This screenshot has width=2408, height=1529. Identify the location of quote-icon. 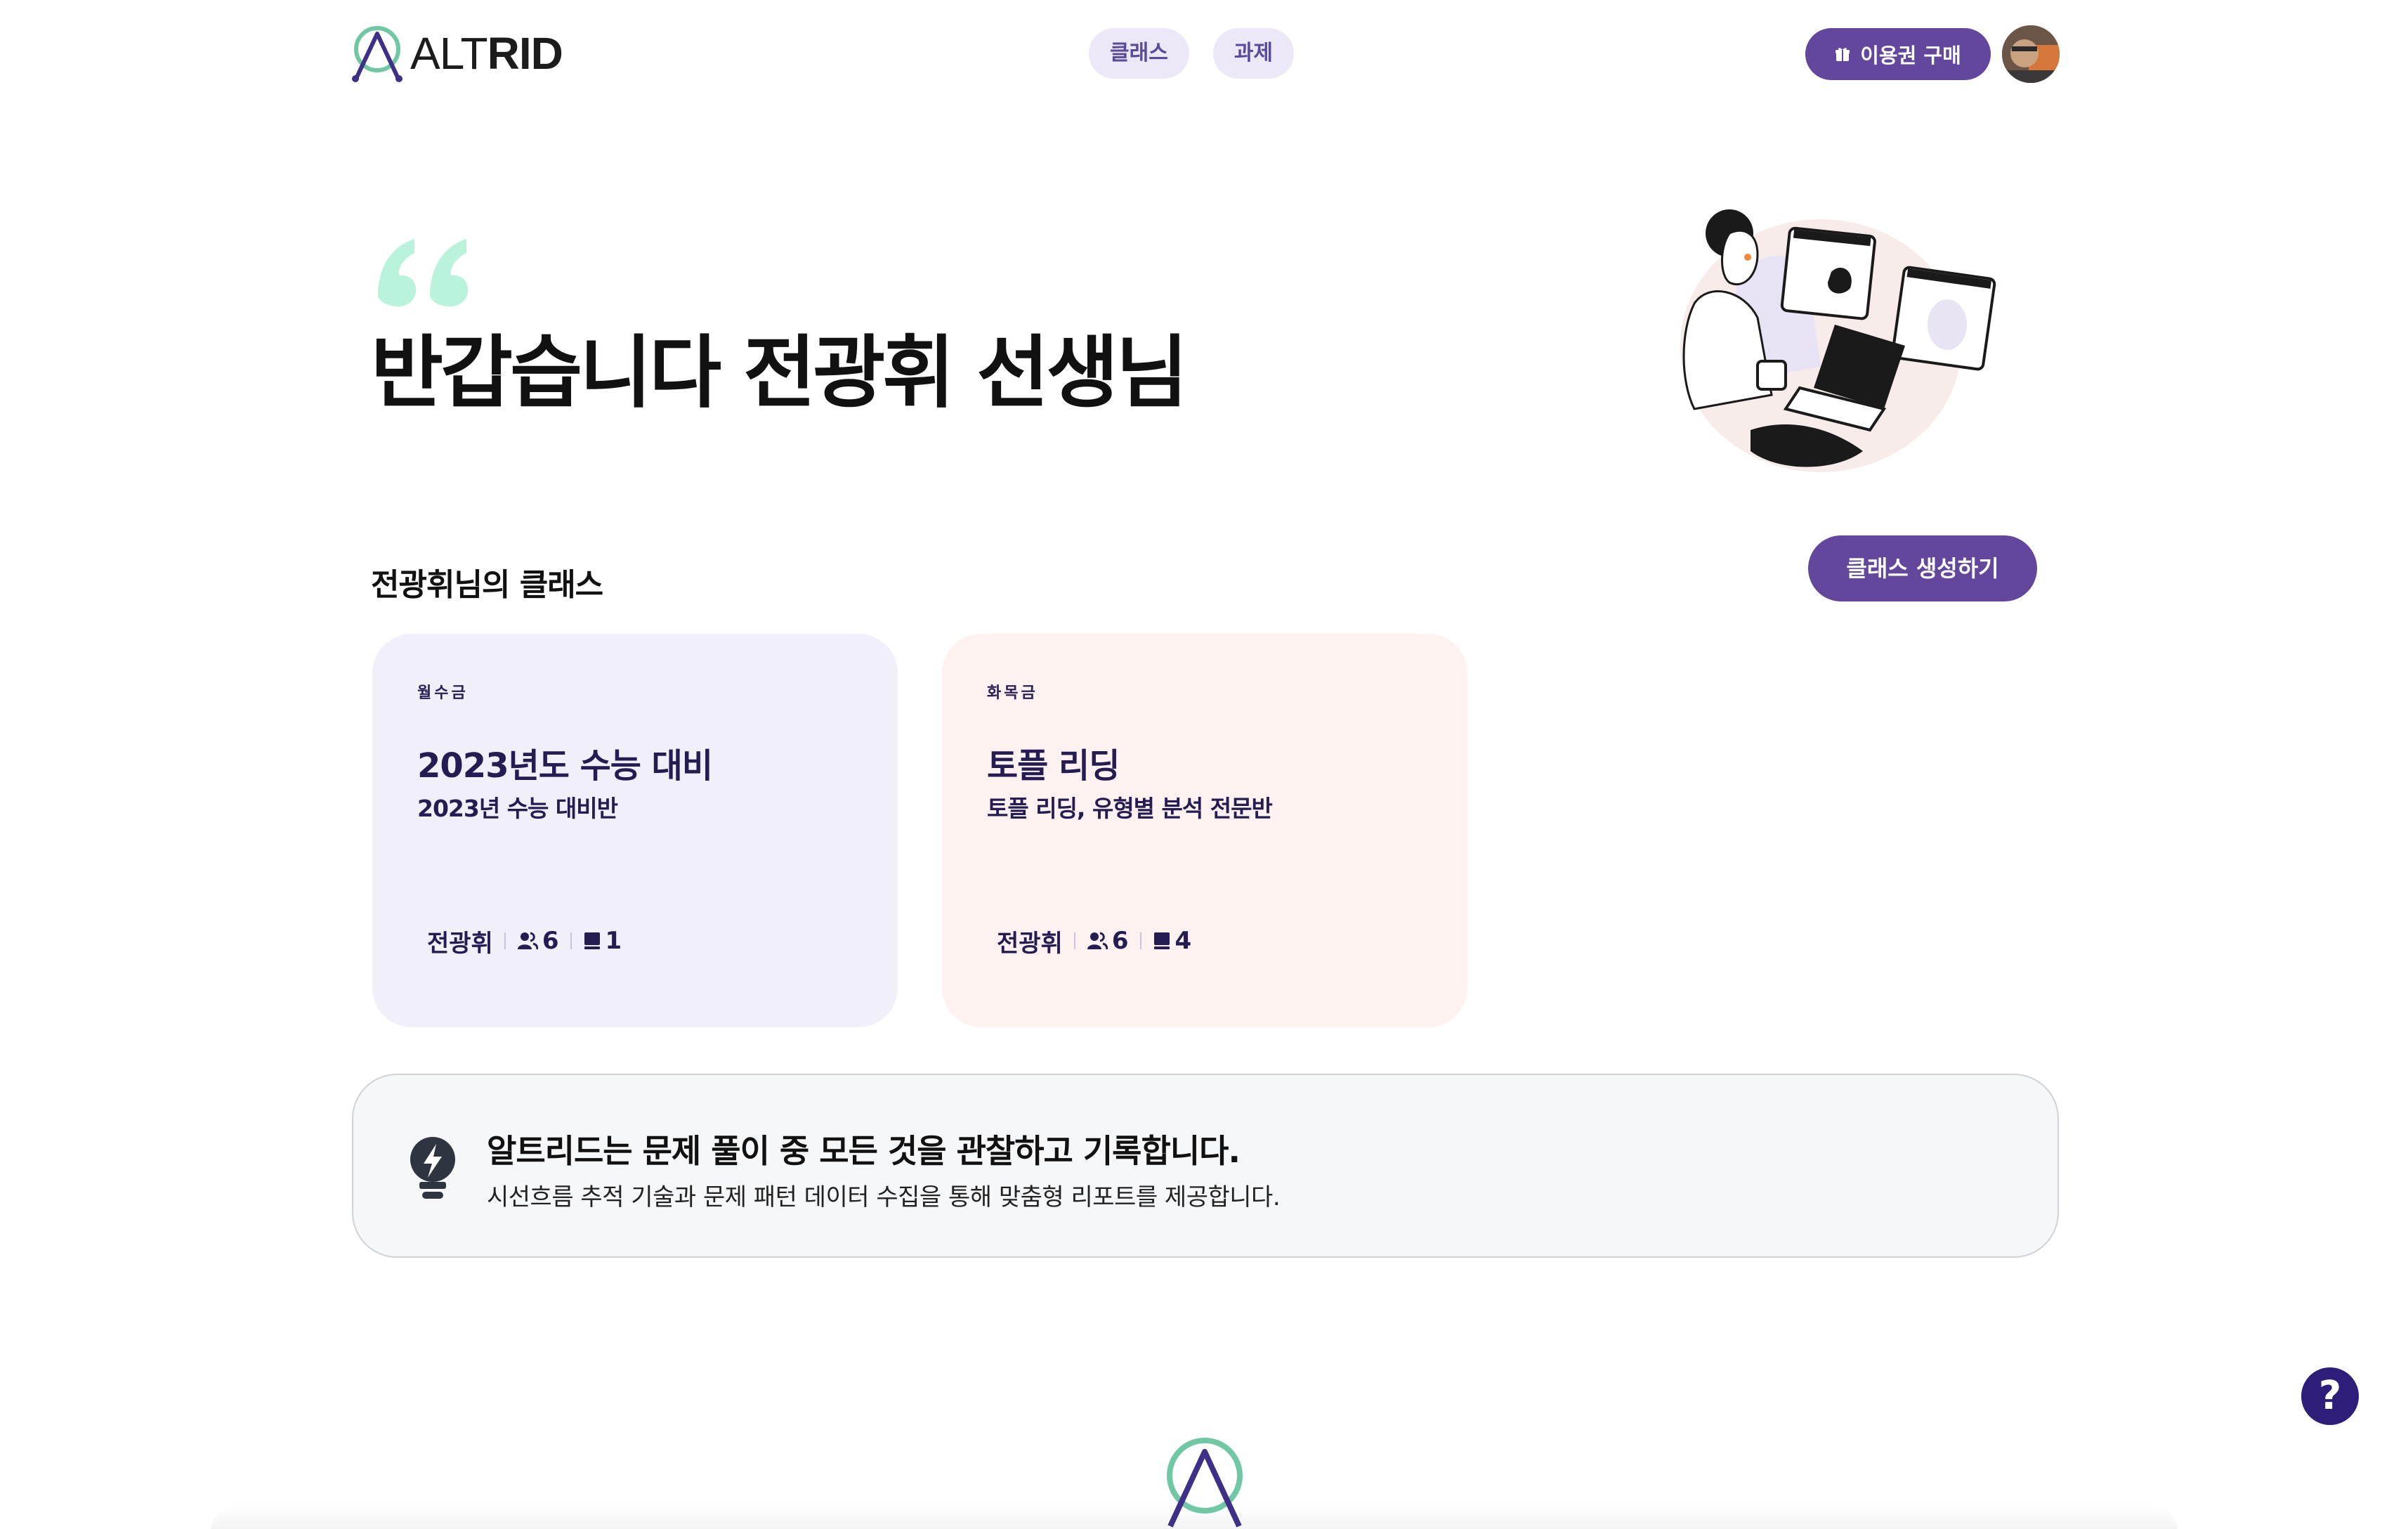
(423, 273).